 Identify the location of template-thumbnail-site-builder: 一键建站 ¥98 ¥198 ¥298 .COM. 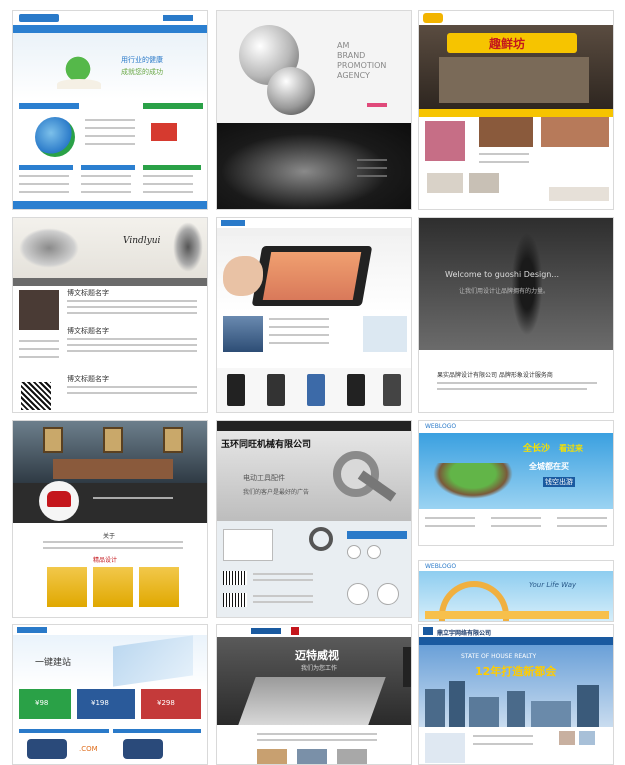
(110, 694).